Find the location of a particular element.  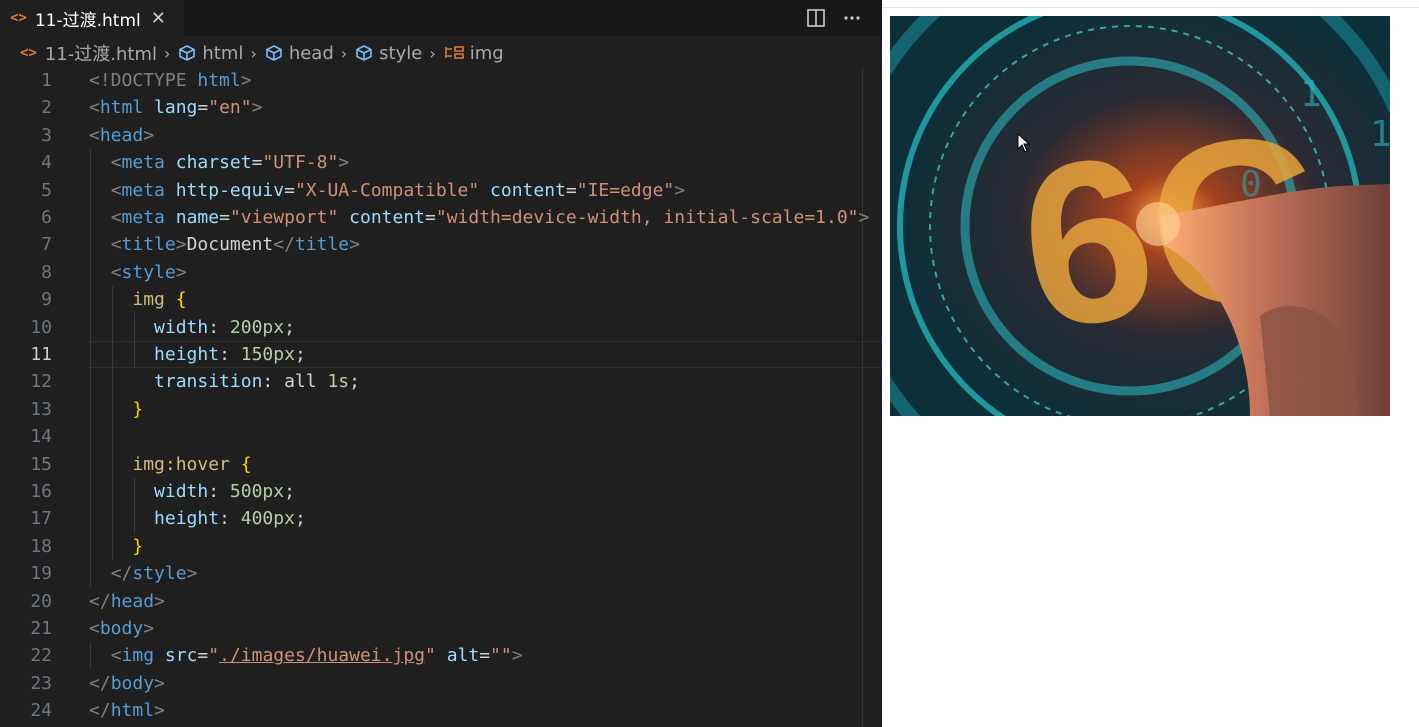

svg-text: 1 is located at coordinates (1380, 134).